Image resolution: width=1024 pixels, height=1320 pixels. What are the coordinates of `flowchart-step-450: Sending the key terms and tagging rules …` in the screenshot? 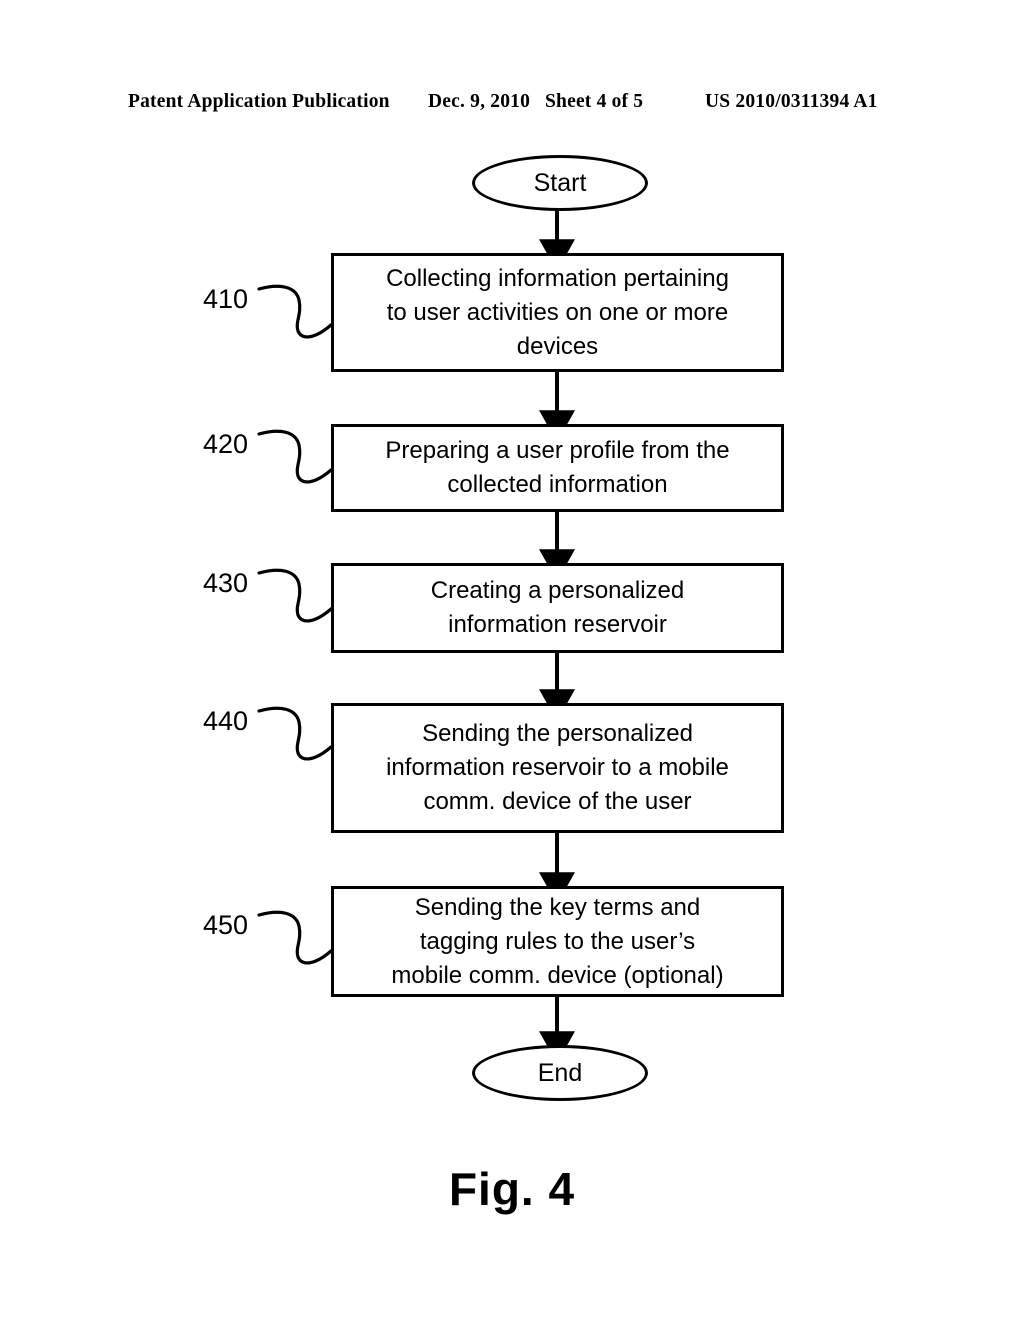 It's located at (557, 941).